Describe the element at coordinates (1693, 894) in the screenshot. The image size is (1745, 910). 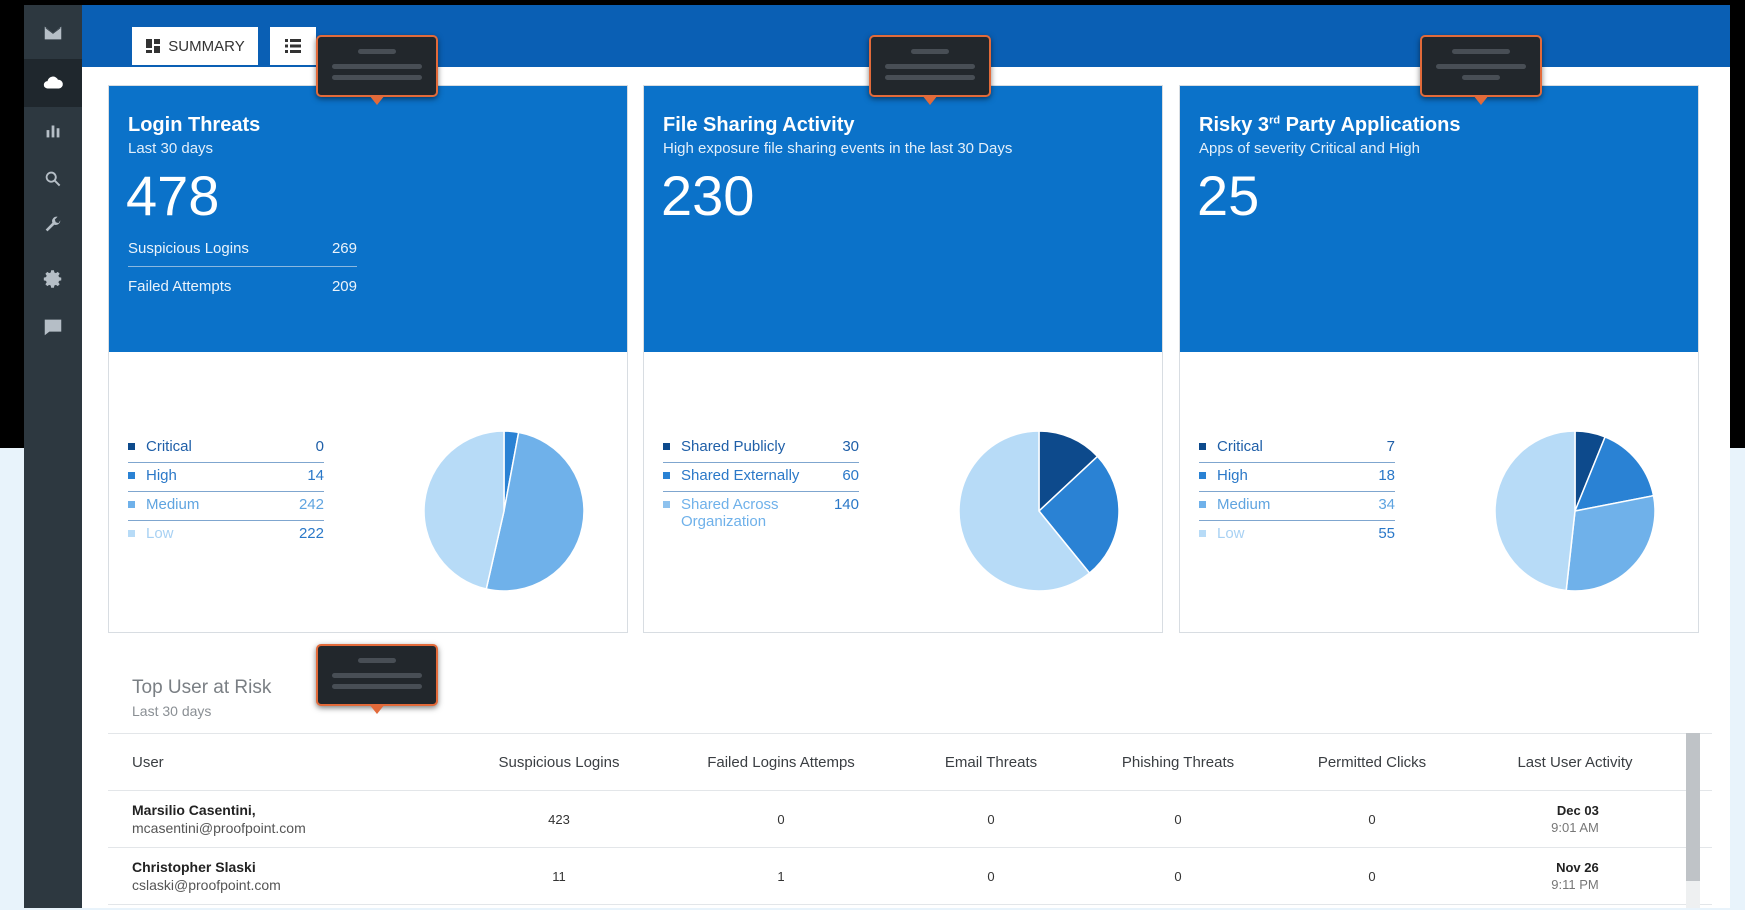
I see `table-scrollbar-track` at that location.